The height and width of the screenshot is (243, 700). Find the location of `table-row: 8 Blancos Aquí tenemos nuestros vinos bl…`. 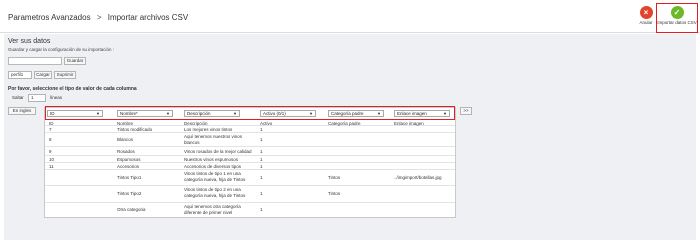

table-row: 8 Blancos Aquí tenemos nuestros vinos bl… is located at coordinates (250, 140).